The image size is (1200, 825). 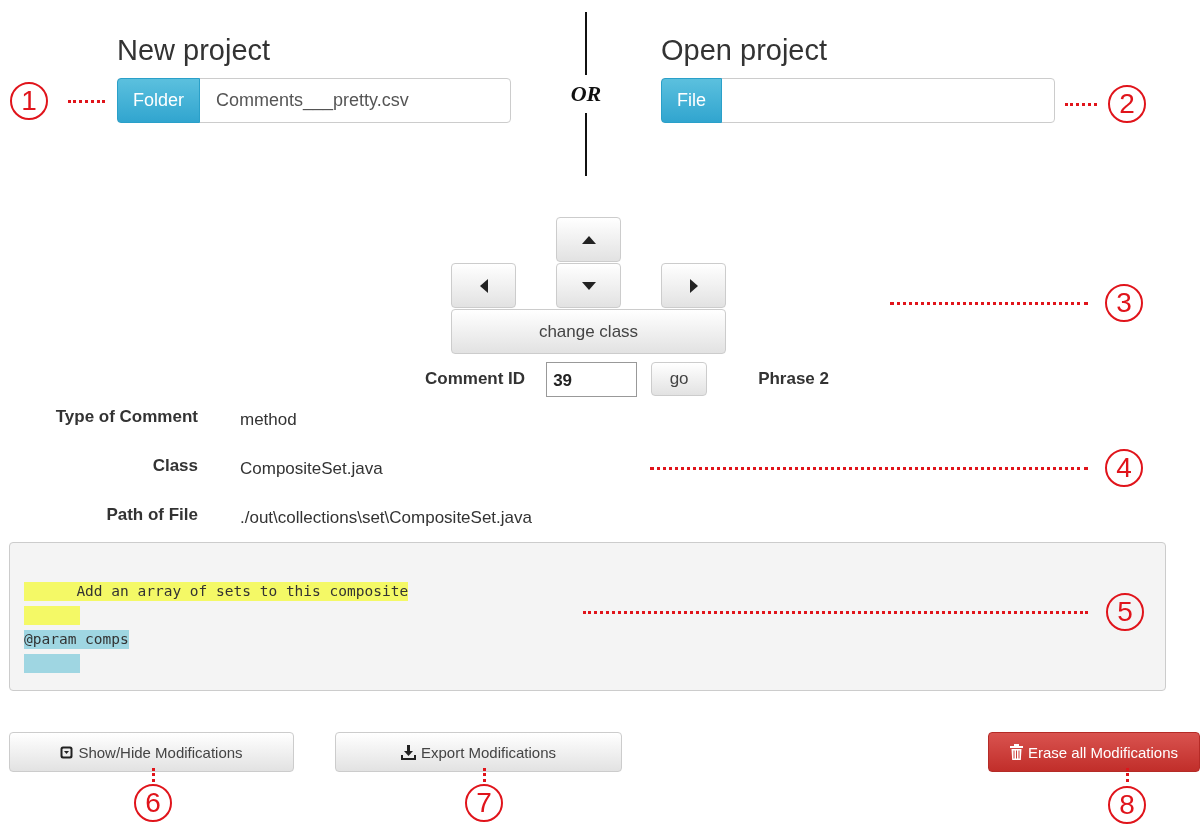 I want to click on right-button, so click(x=693, y=285).